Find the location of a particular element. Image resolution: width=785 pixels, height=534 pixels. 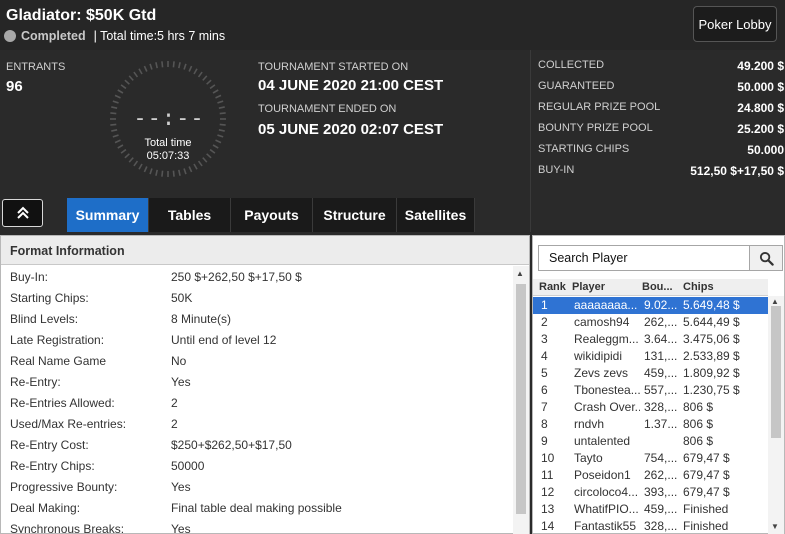

format-header: Format Information is located at coordinates (265, 250).